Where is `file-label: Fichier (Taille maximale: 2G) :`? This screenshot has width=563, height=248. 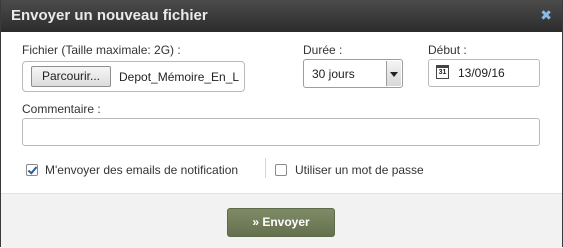 file-label: Fichier (Taille maximale: 2G) : is located at coordinates (101, 50).